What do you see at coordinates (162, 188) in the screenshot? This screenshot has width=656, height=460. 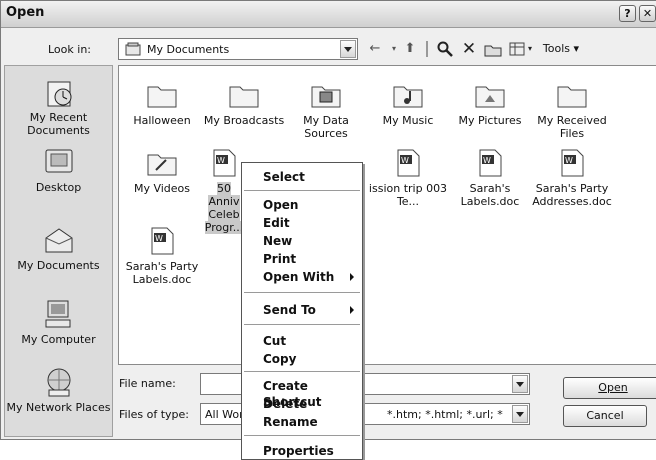 I see `item-label: My Videos` at bounding box center [162, 188].